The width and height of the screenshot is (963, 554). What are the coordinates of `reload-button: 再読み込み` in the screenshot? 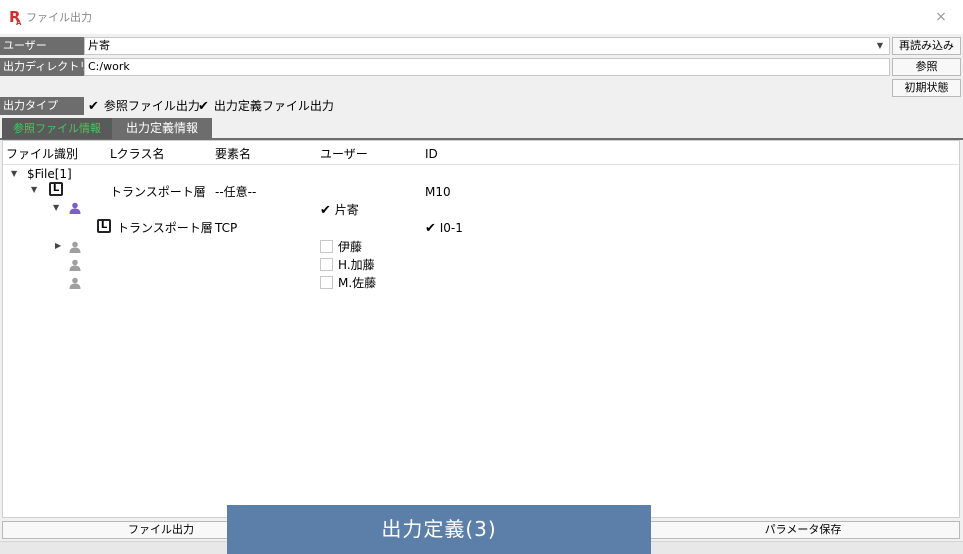 It's located at (926, 46).